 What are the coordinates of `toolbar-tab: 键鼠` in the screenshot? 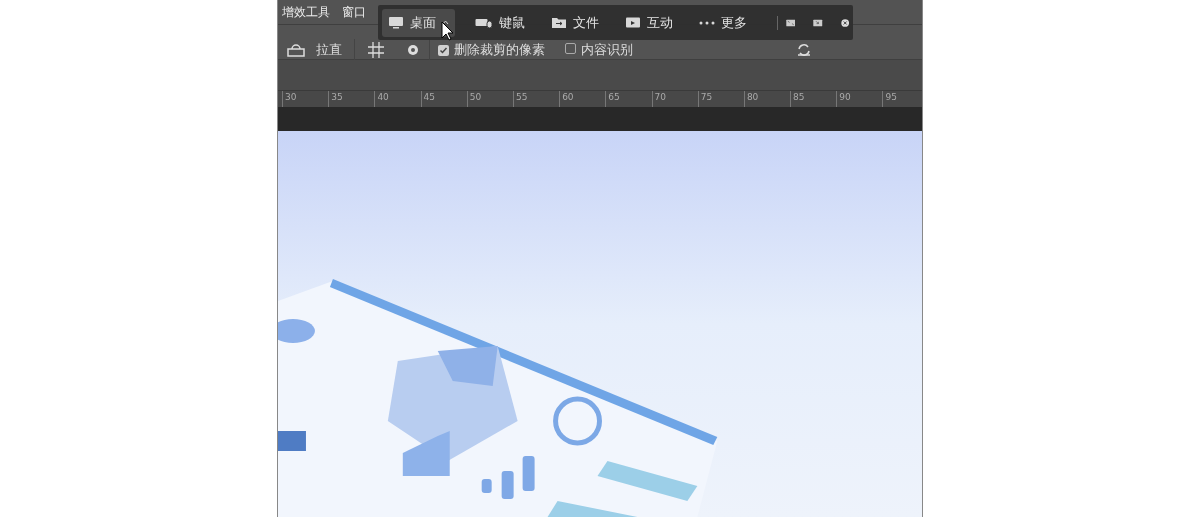 It's located at (500, 22).